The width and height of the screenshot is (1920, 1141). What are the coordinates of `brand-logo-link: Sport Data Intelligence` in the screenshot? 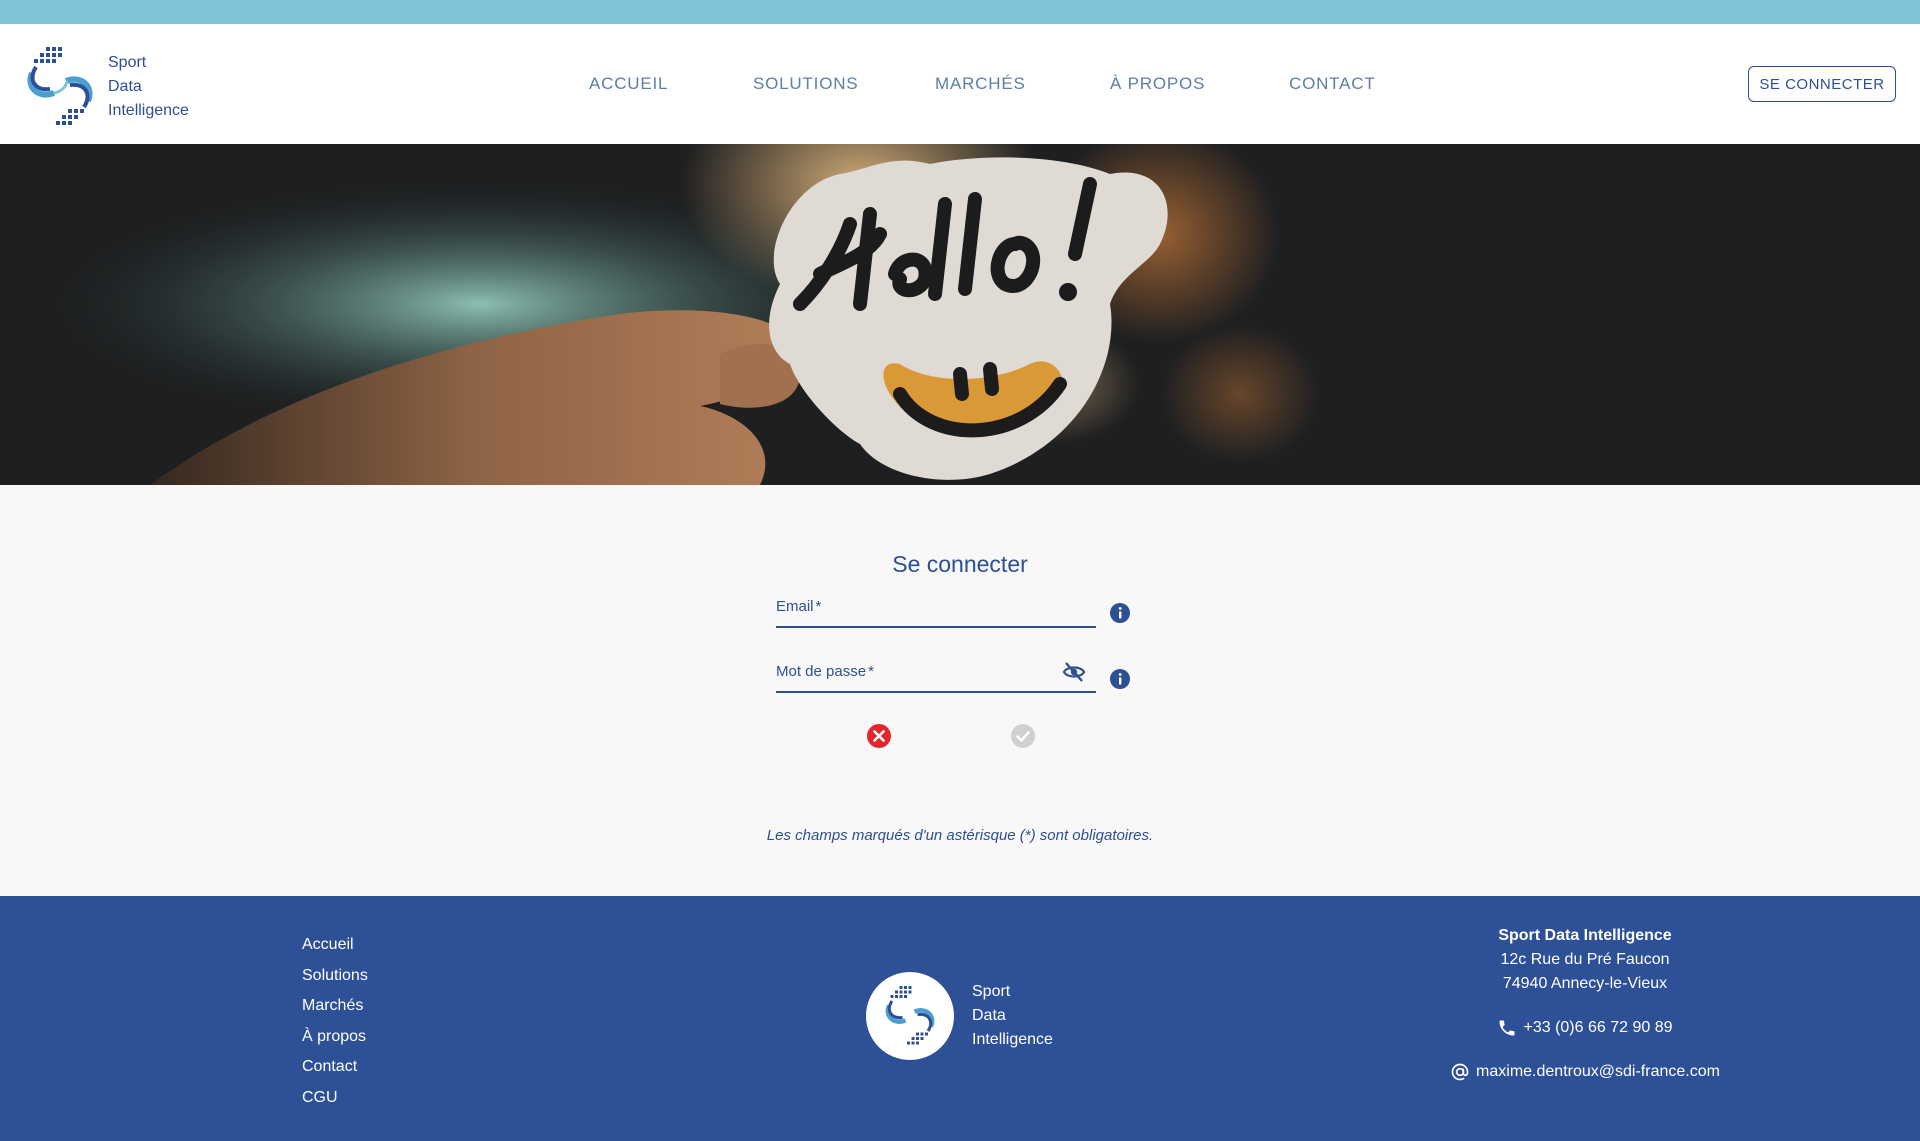 It's located at (106, 87).